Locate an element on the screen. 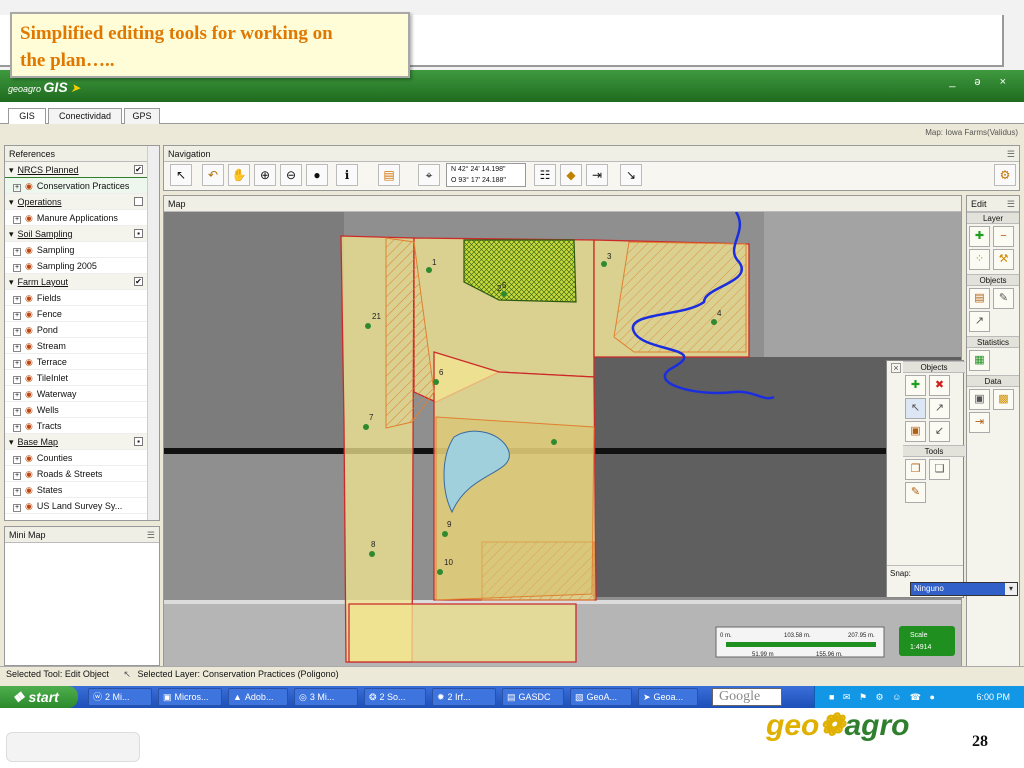  reference-group: ▾ Operations is located at coordinates (82, 202).